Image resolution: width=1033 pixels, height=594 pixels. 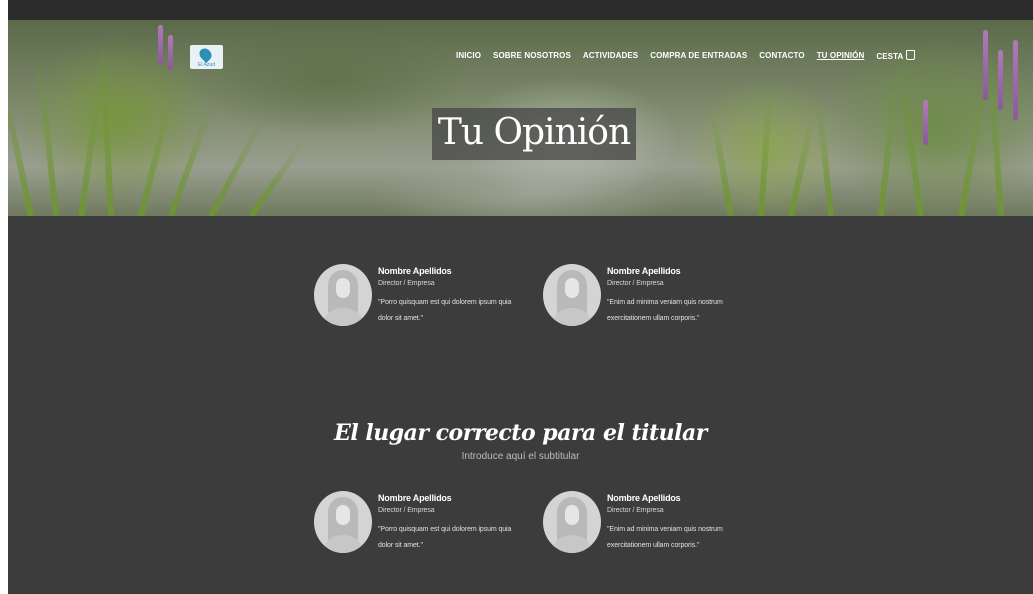 I want to click on nav-compra-de-entradas: COMPRA DE ENTRADAS, so click(x=698, y=55).